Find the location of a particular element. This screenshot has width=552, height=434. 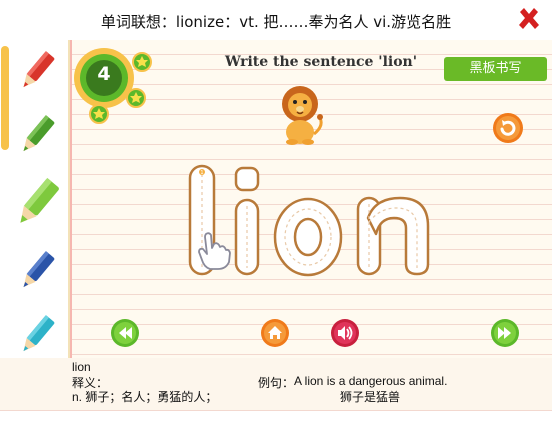

sound-button is located at coordinates (345, 333).